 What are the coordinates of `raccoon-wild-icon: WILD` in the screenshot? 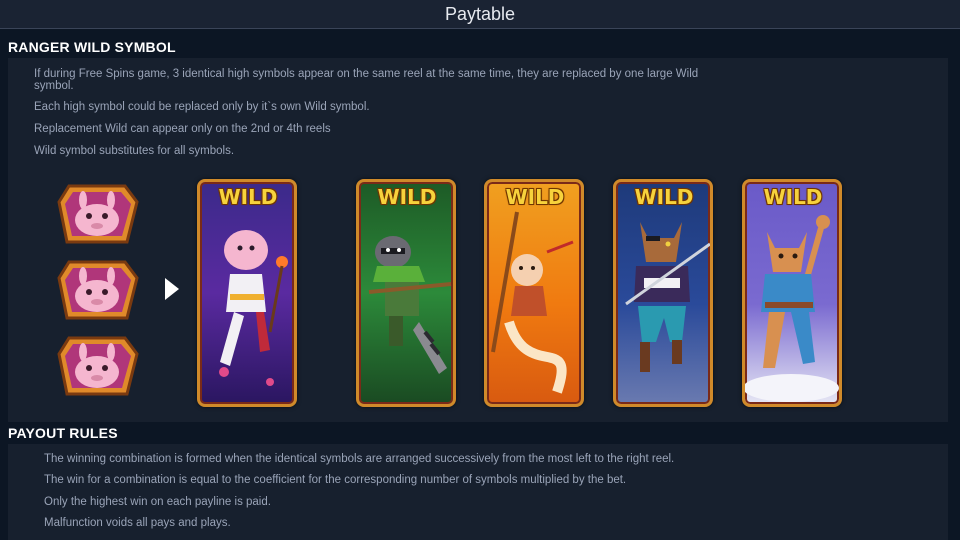 It's located at (406, 293).